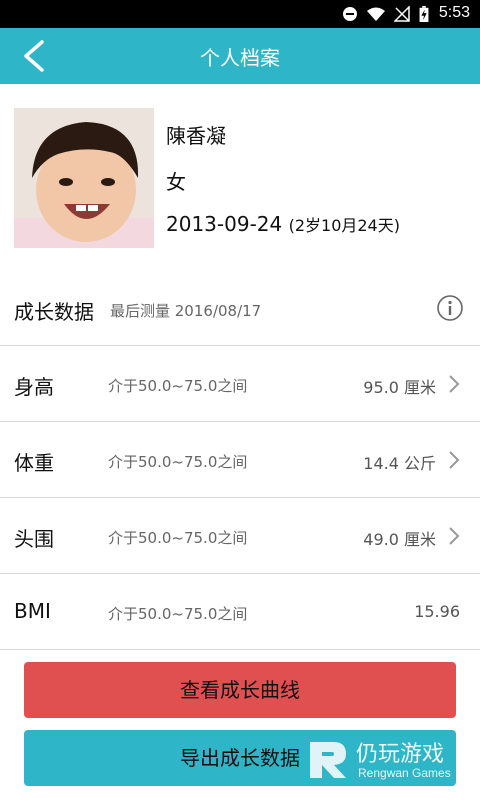 This screenshot has height=800, width=480. I want to click on watermark-logo: 仍玩游戏 Rengwan Games, so click(387, 759).